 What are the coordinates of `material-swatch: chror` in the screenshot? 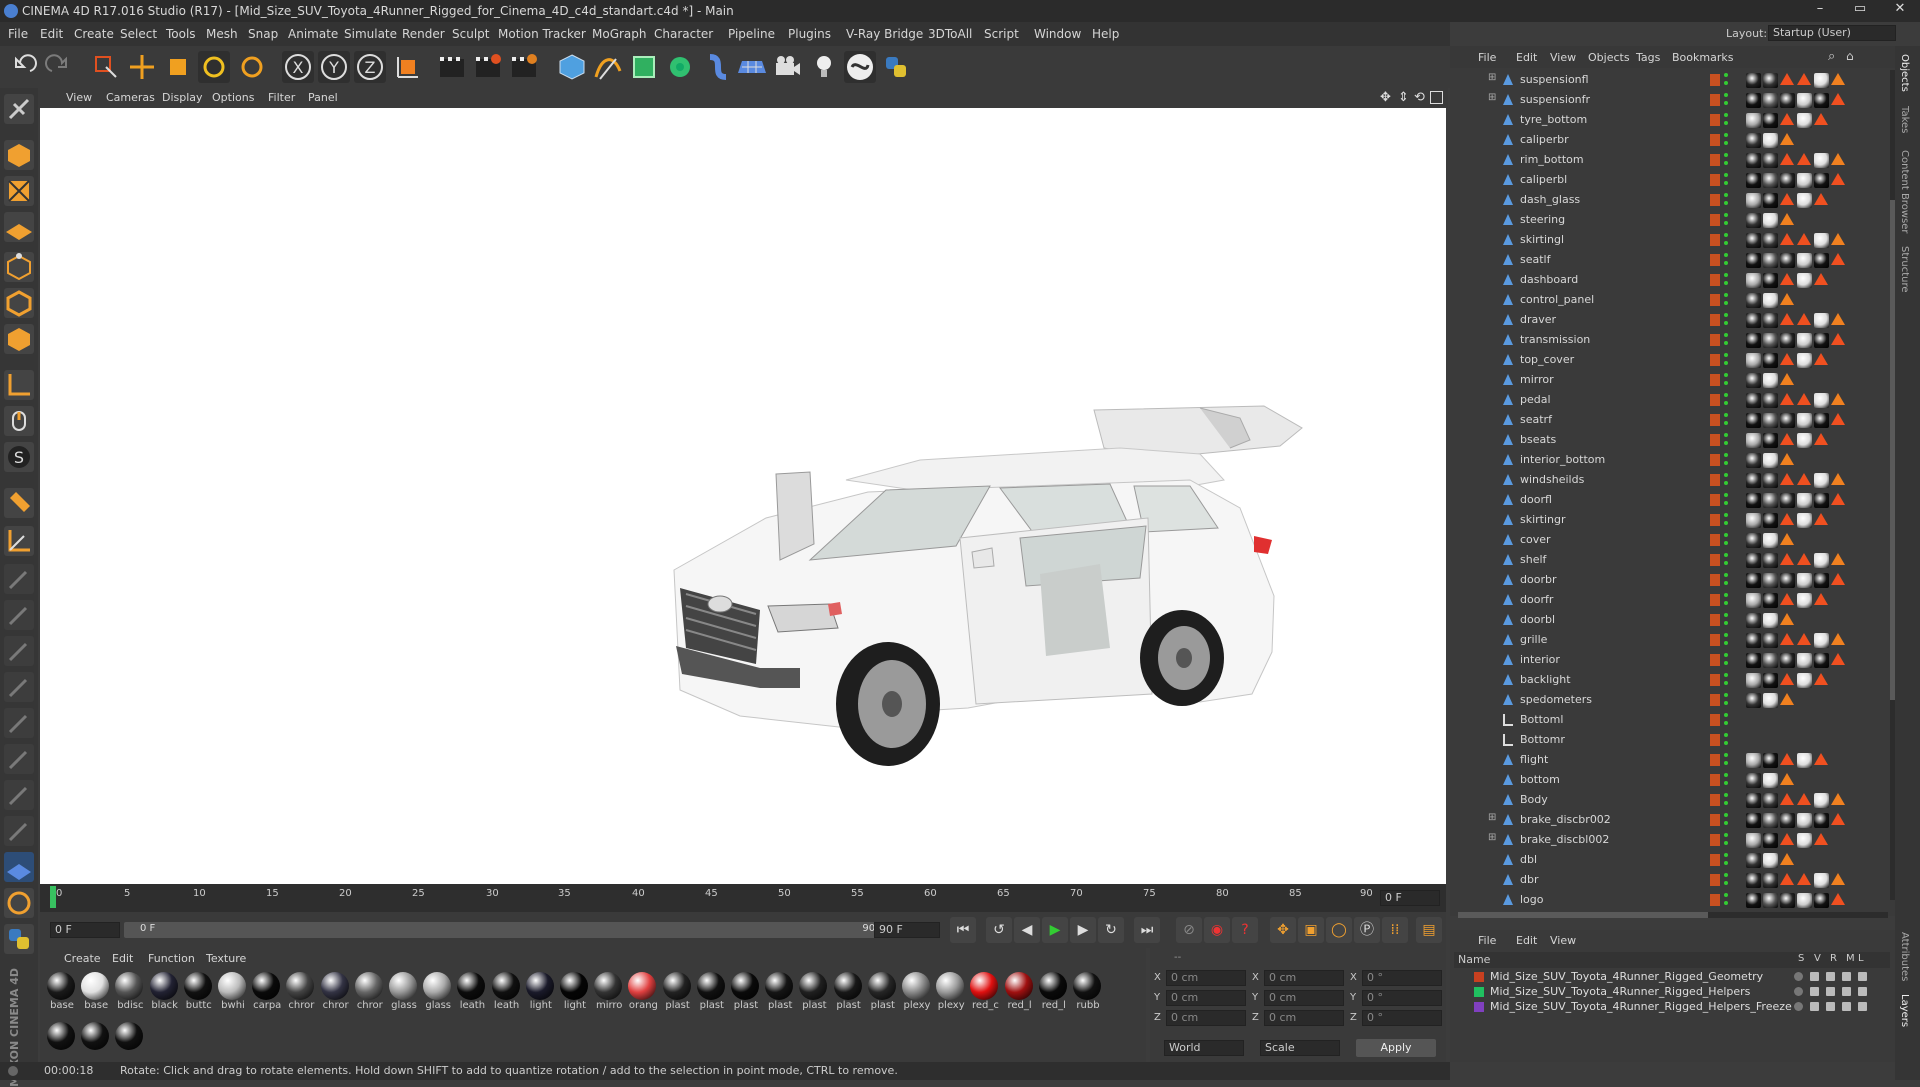 It's located at (369, 991).